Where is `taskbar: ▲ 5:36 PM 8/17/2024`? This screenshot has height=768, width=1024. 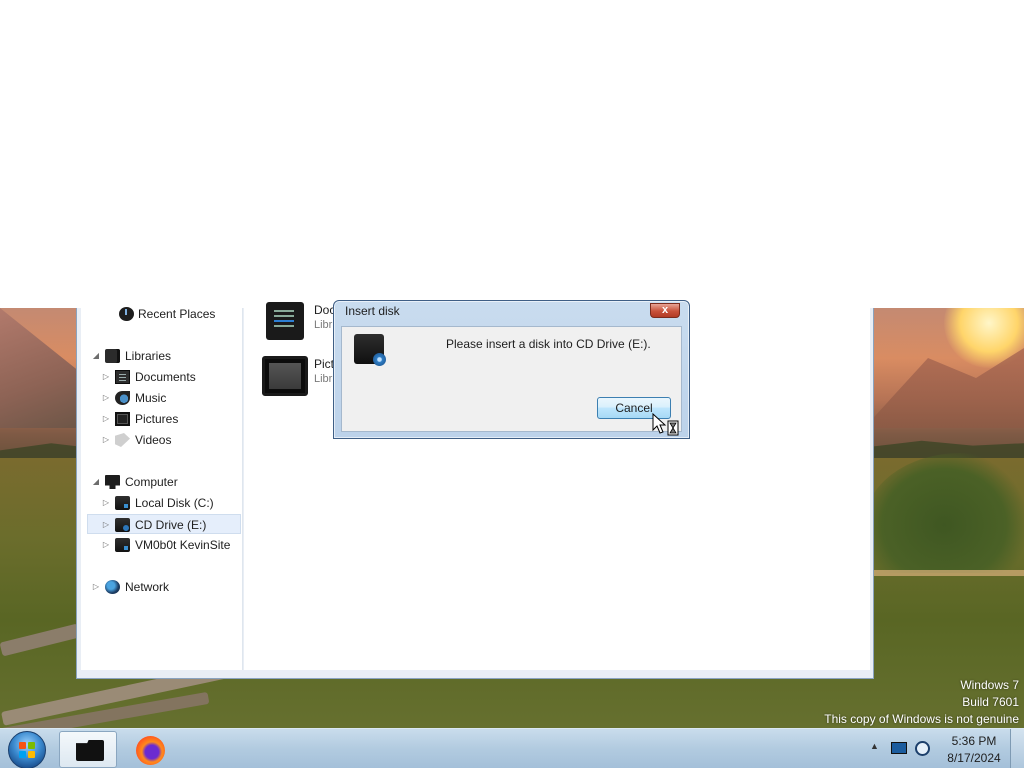 taskbar: ▲ 5:36 PM 8/17/2024 is located at coordinates (512, 748).